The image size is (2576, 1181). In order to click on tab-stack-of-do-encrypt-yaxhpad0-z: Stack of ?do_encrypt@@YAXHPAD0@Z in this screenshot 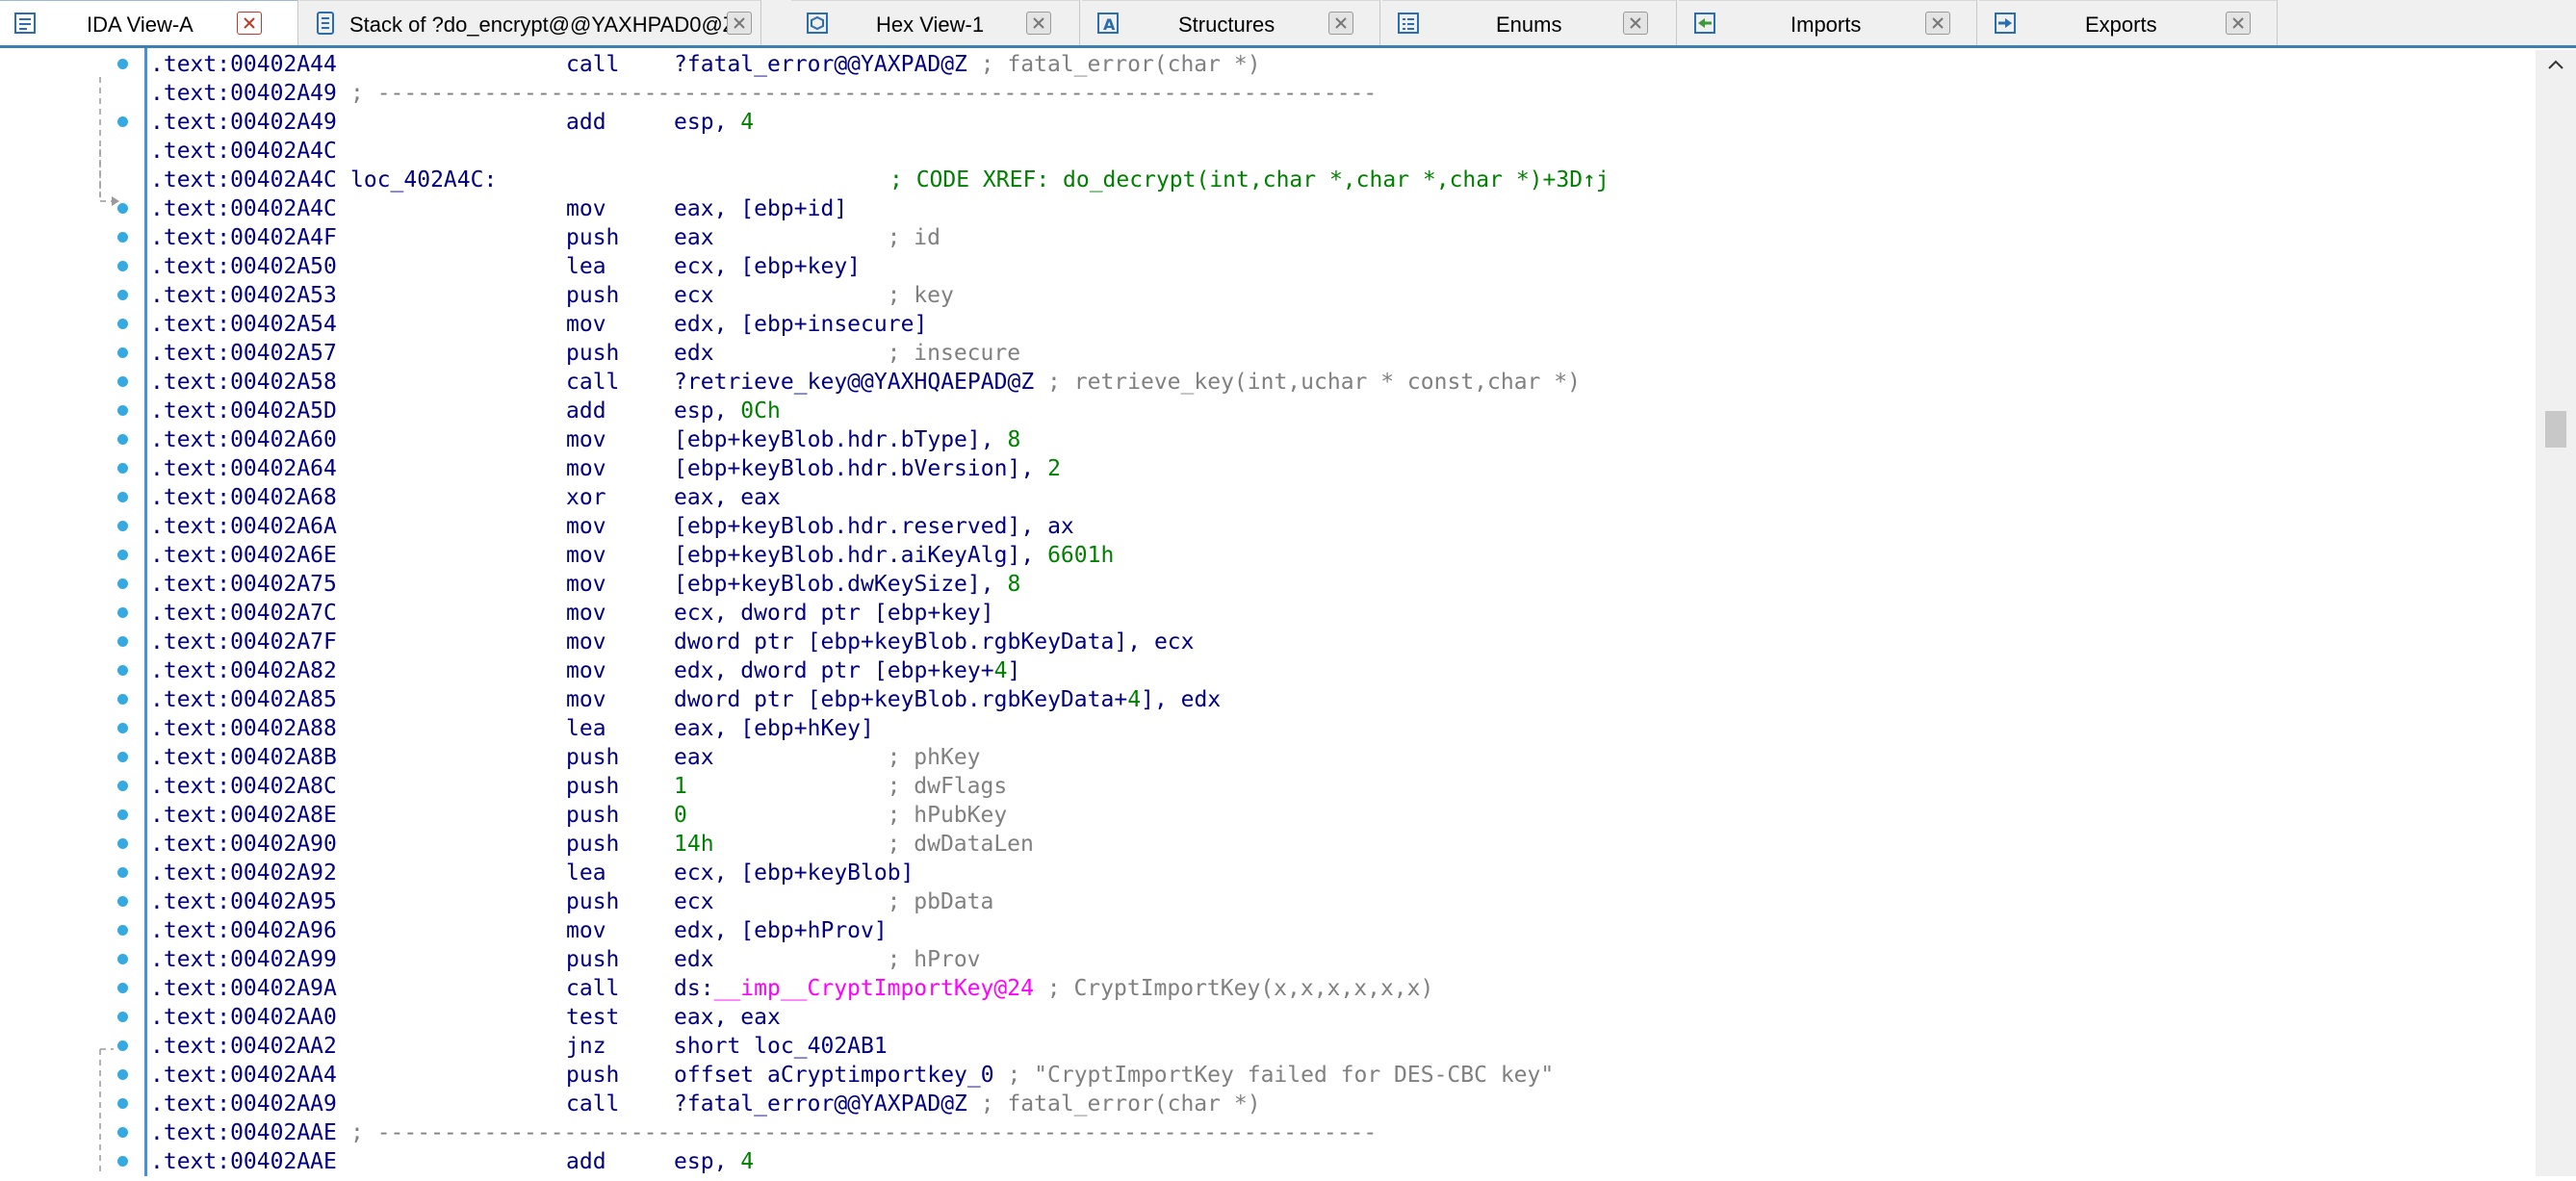, I will do `click(530, 23)`.